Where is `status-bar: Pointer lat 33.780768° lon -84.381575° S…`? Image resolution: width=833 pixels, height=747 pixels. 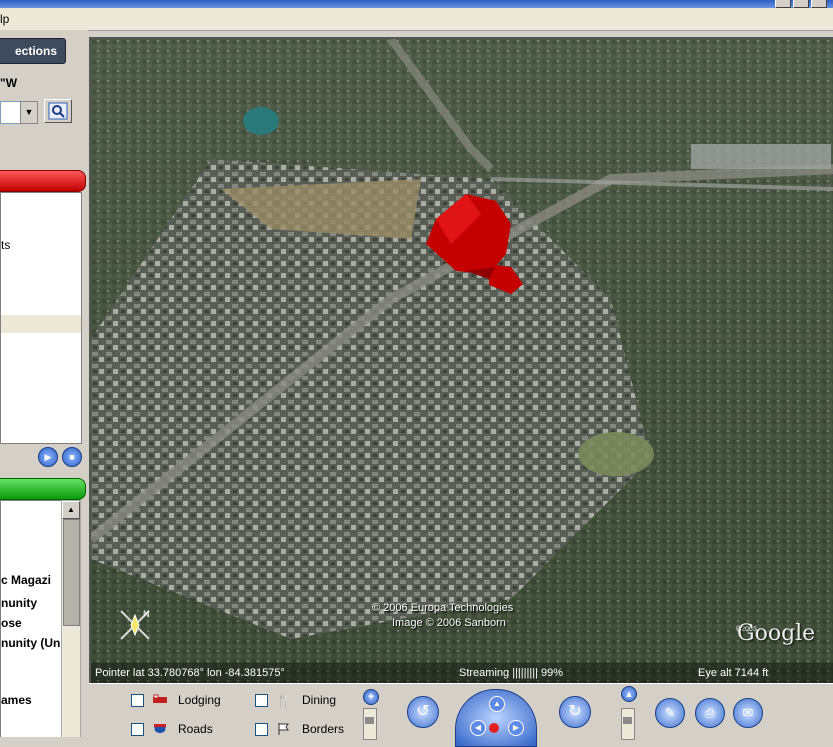
status-bar: Pointer lat 33.780768° lon -84.381575° S… is located at coordinates (462, 673).